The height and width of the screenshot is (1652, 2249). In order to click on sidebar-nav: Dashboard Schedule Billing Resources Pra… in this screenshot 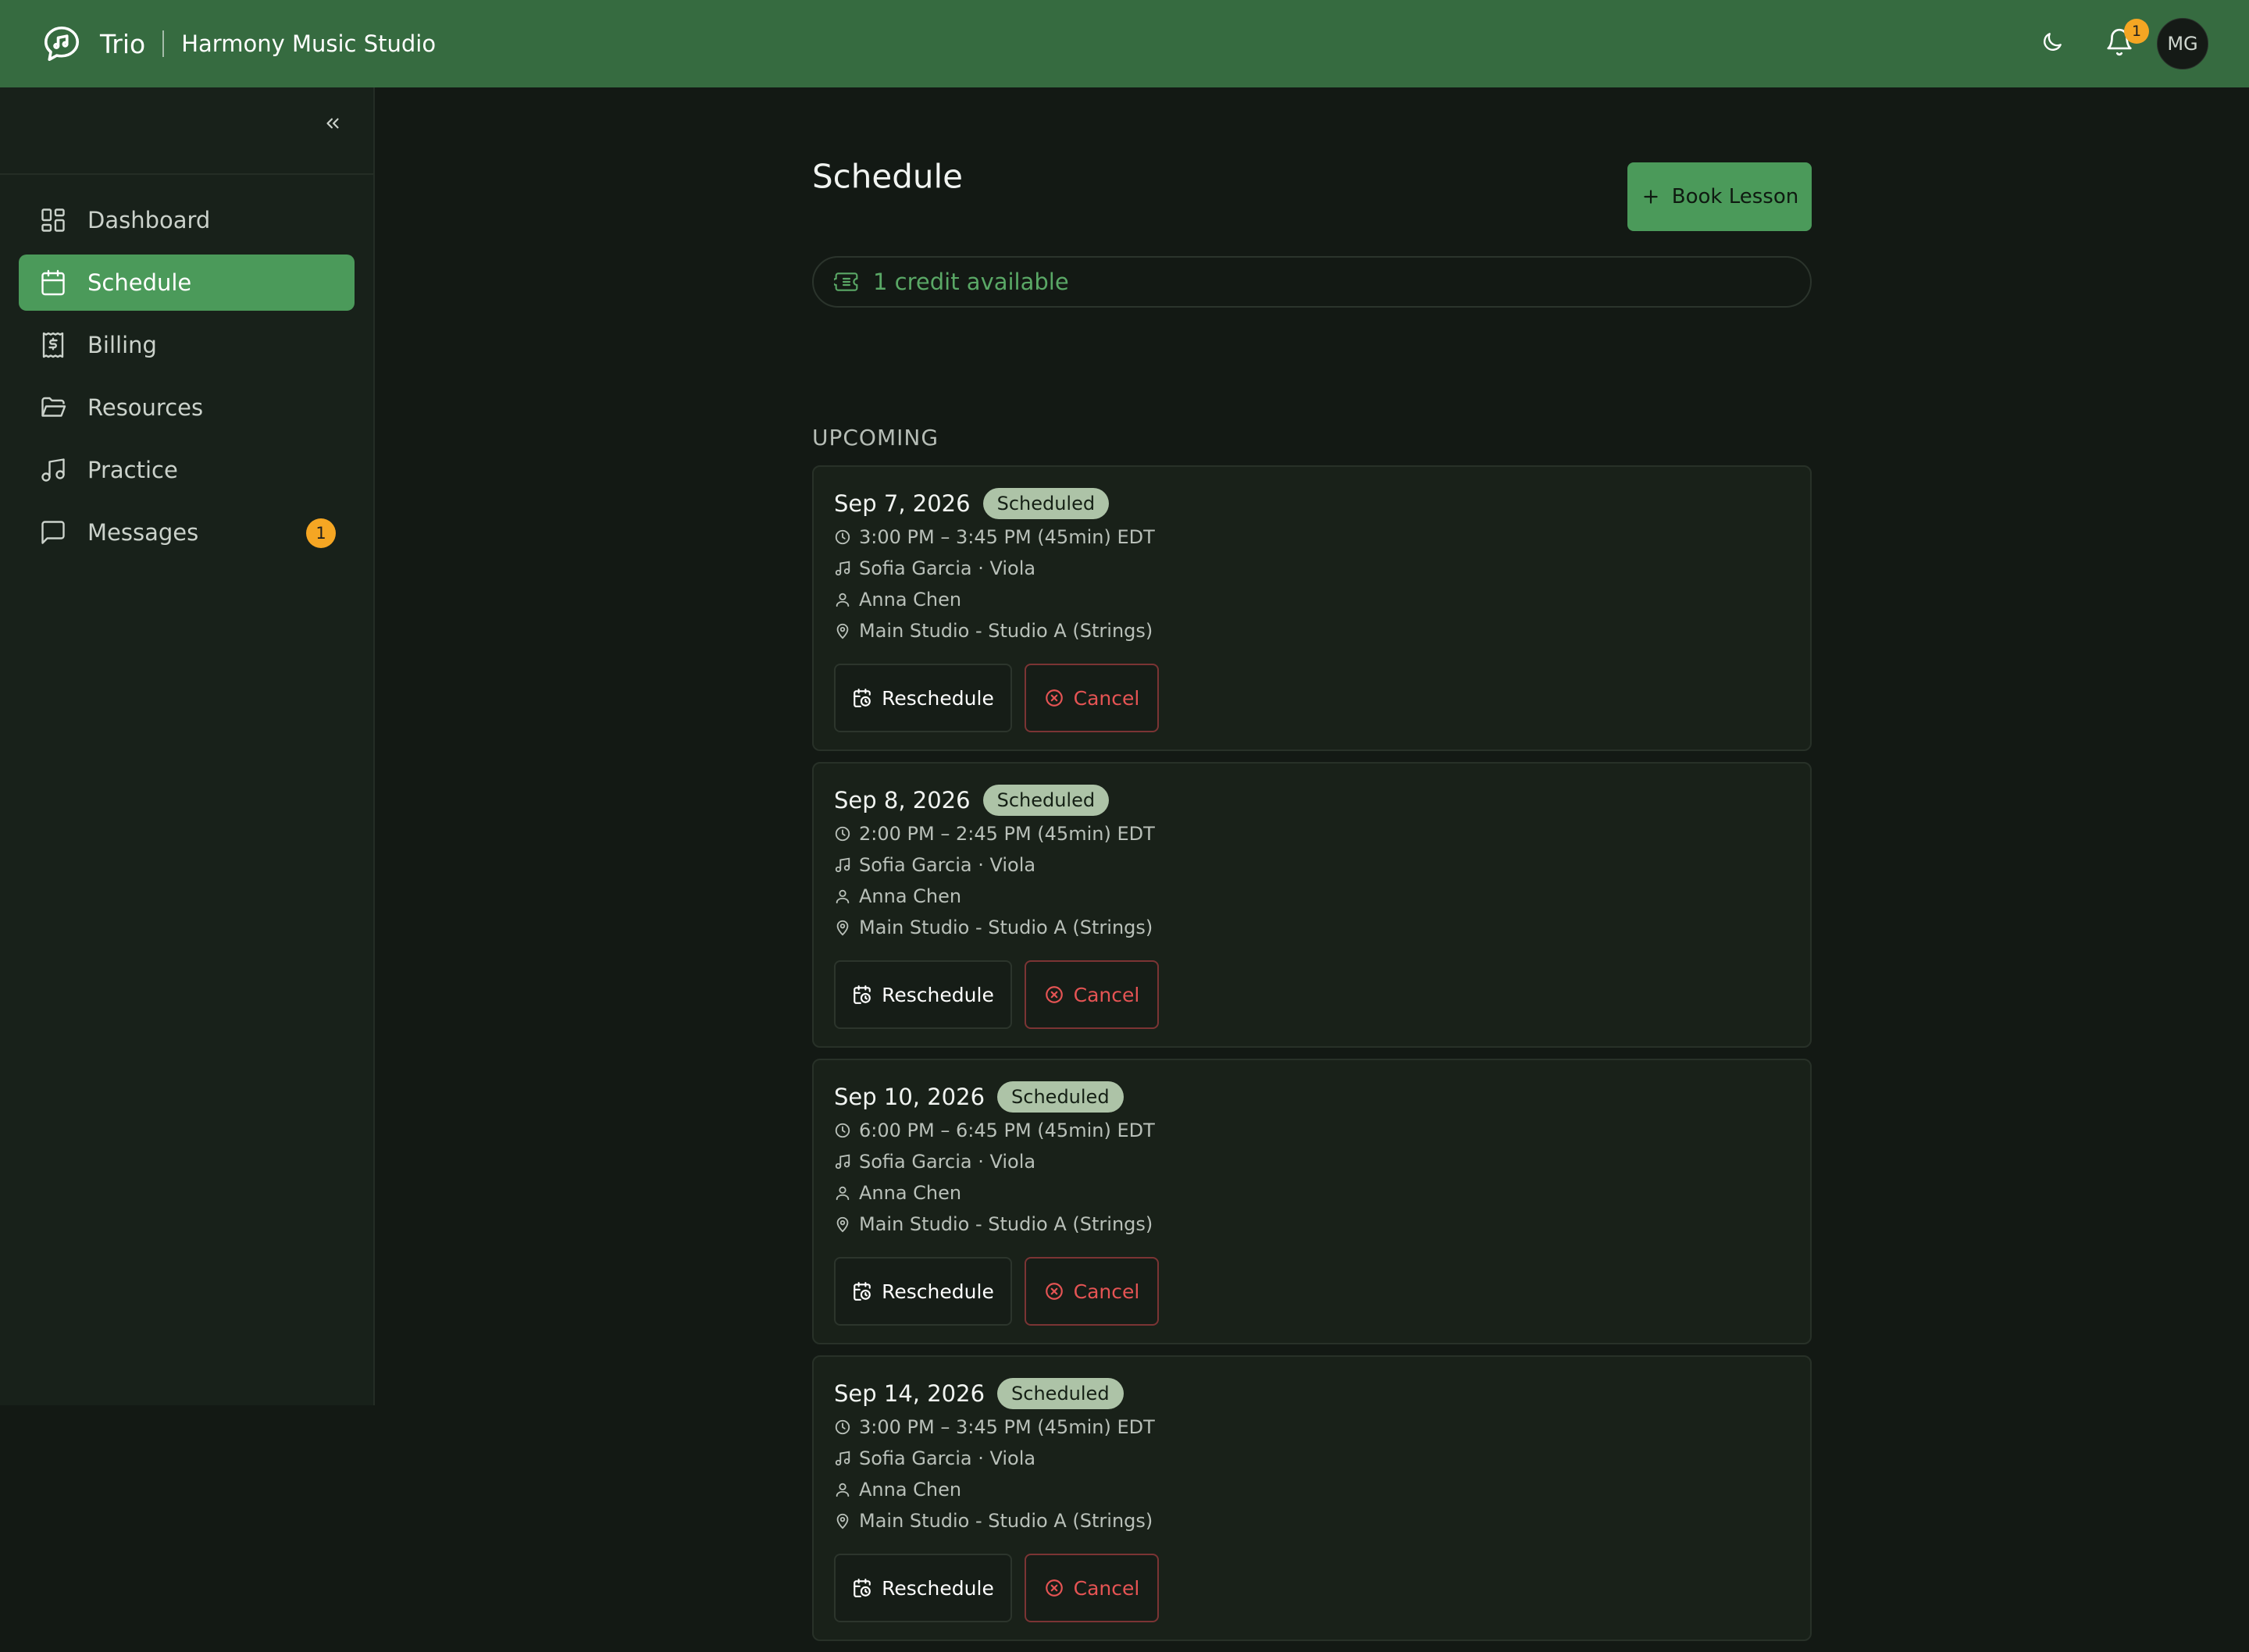, I will do `click(186, 368)`.